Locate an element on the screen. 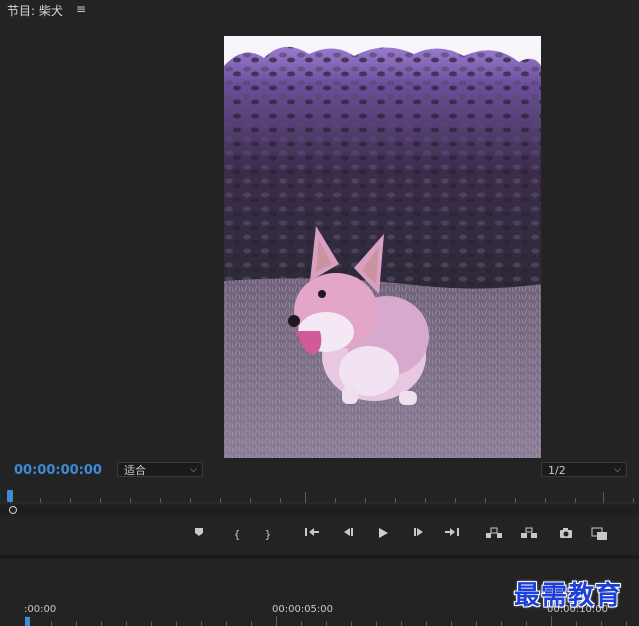 The image size is (639, 626). scrub-handle is located at coordinates (13, 510).